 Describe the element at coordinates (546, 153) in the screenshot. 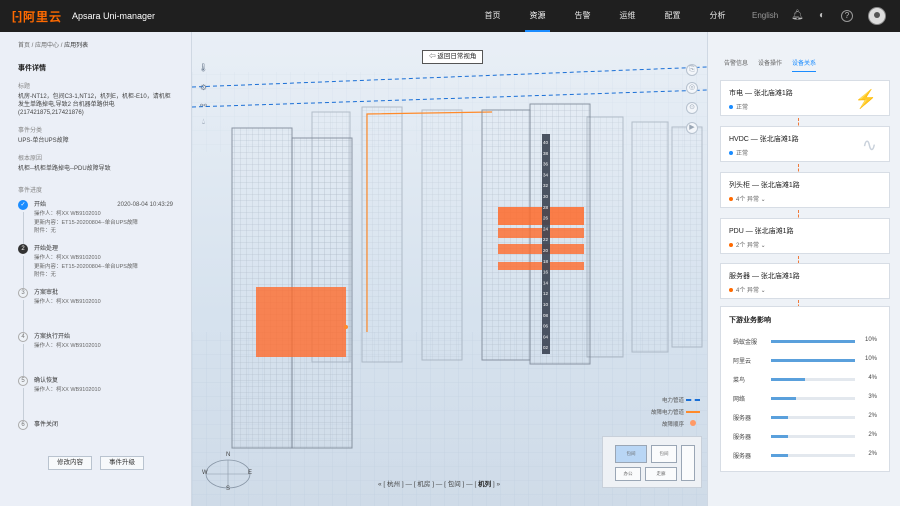

I see `rack-unit-label: 38` at that location.